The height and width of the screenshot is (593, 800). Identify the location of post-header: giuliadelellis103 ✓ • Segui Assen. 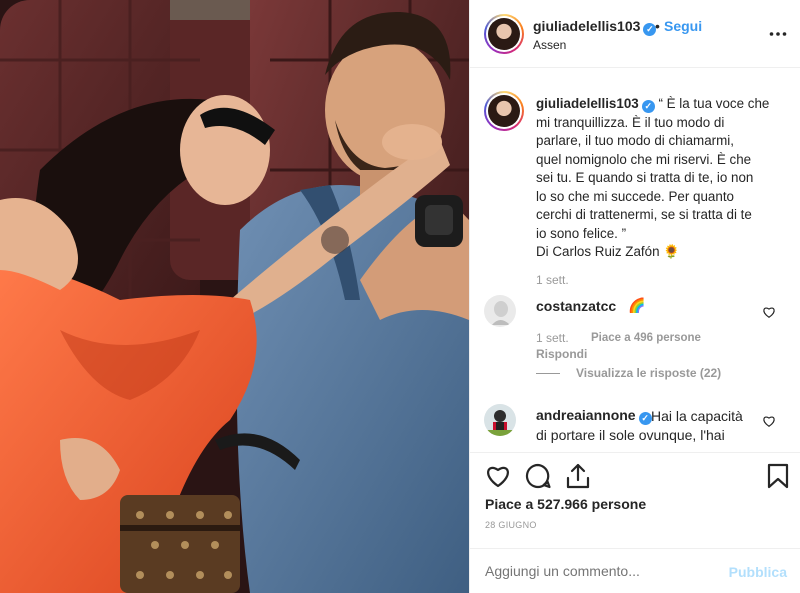
(635, 34).